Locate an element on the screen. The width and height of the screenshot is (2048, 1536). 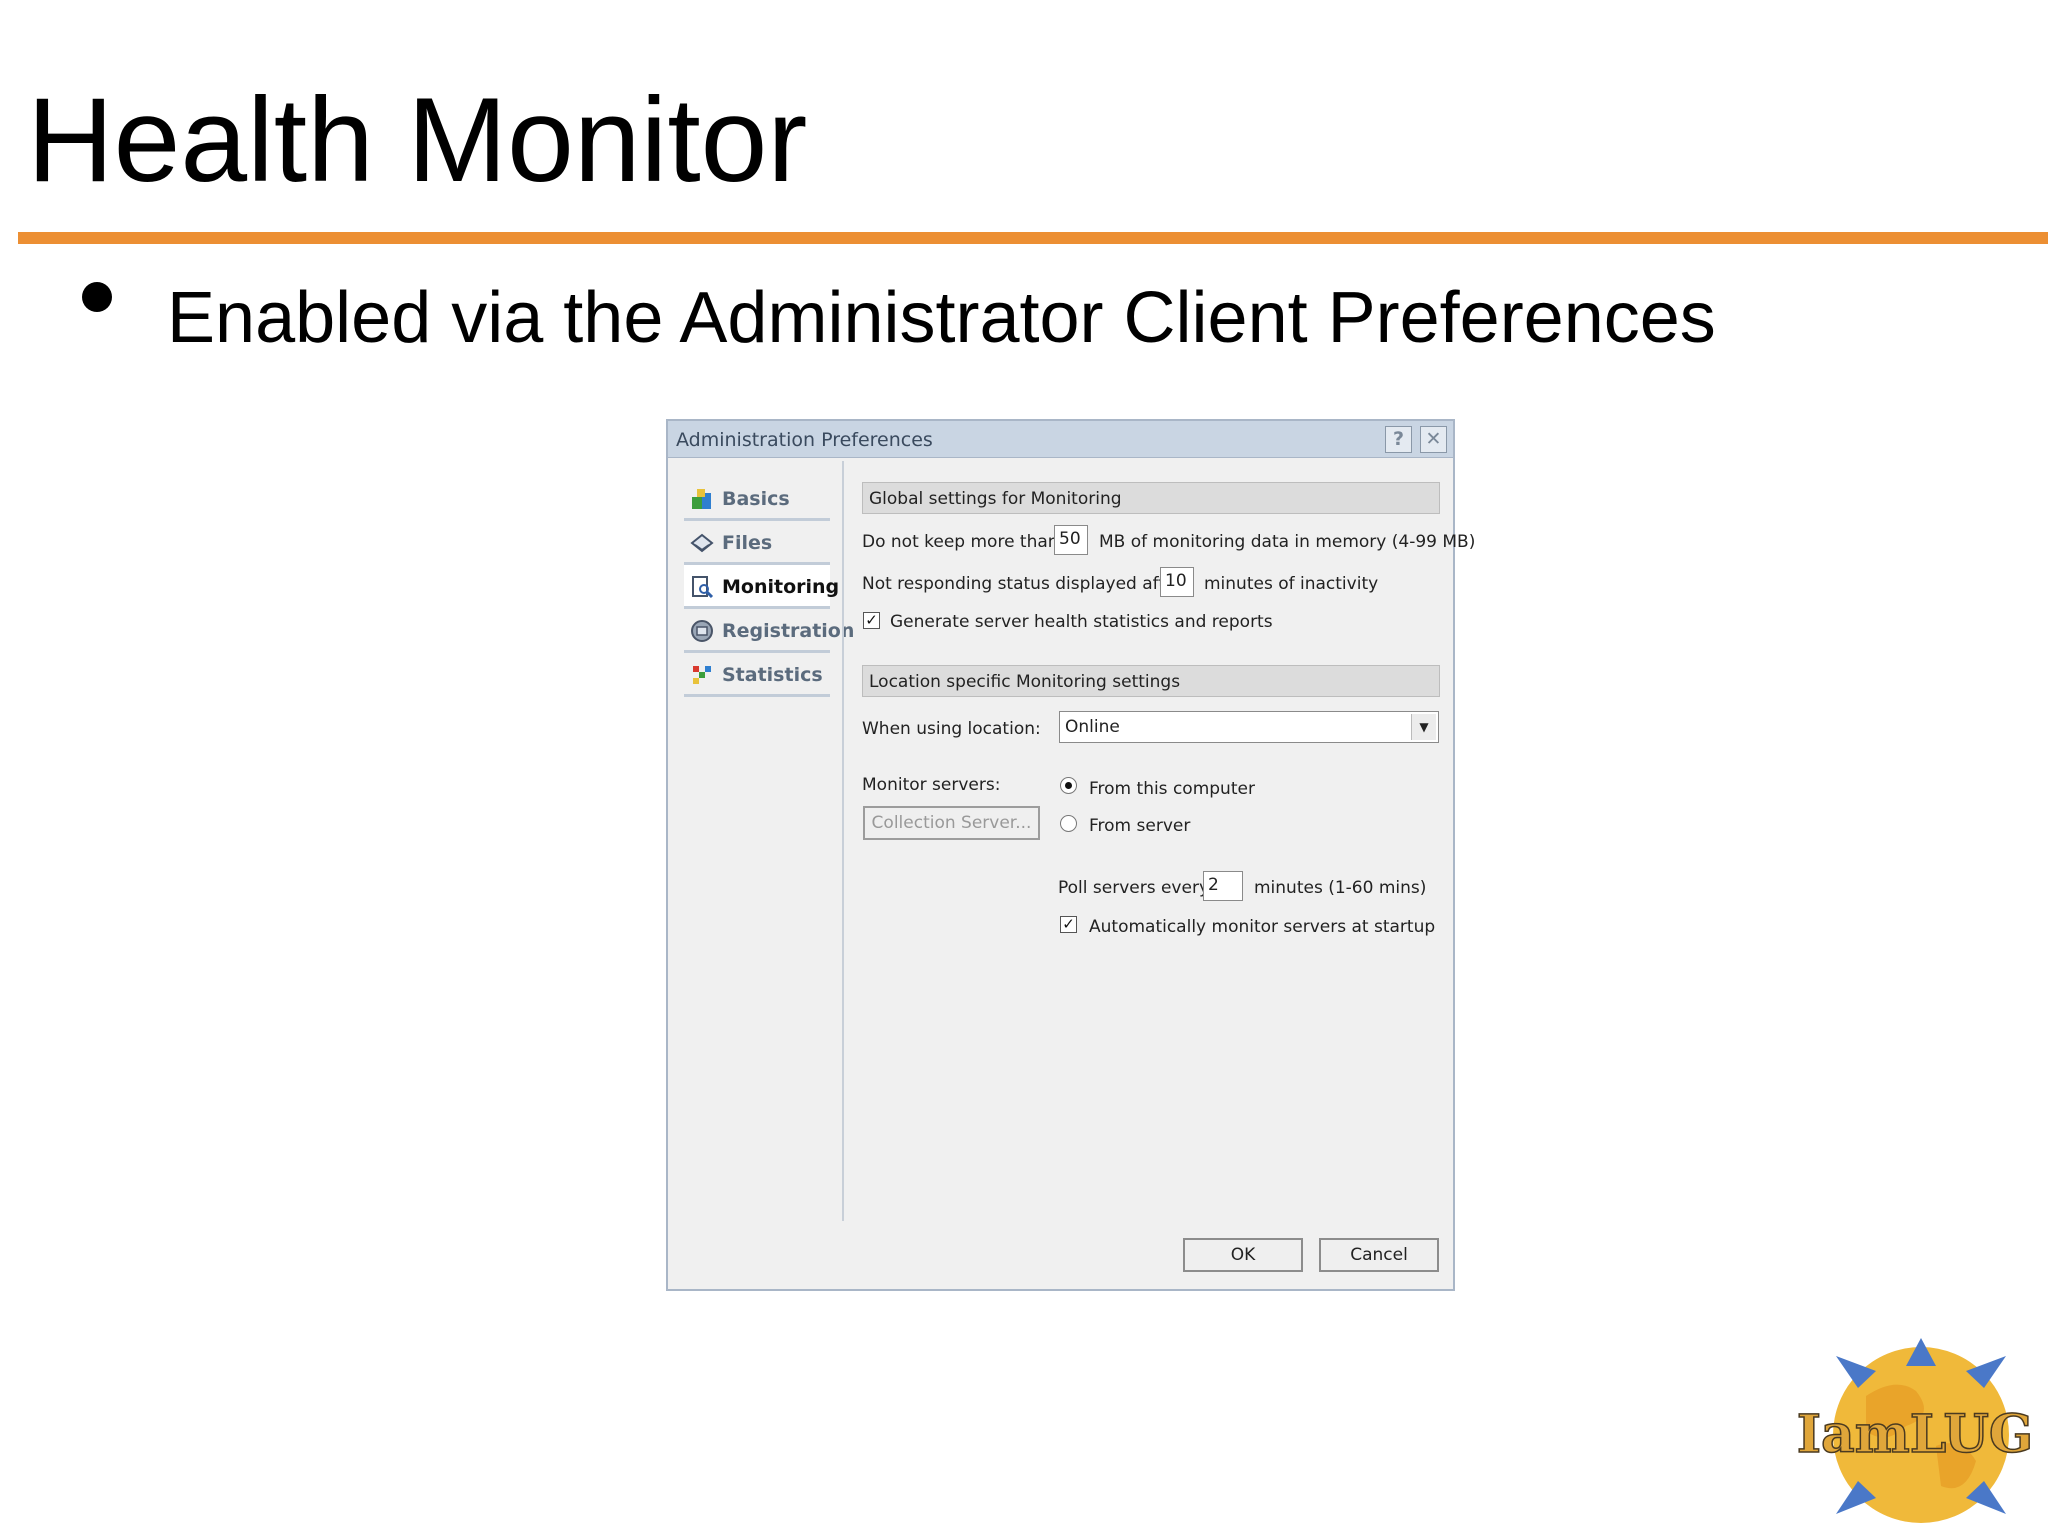
memory-limit-input: 50 is located at coordinates (1071, 540).